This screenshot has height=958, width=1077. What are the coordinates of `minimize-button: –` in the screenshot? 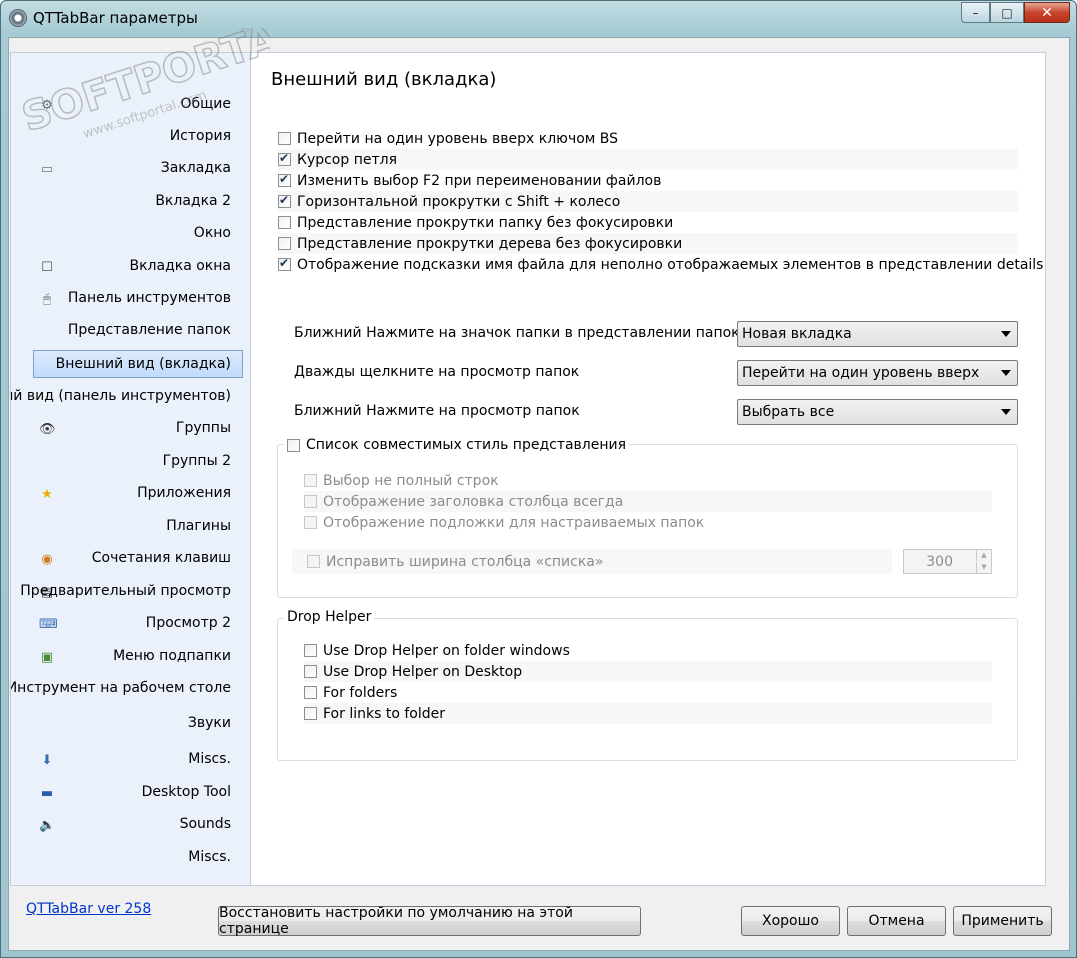 It's located at (975, 12).